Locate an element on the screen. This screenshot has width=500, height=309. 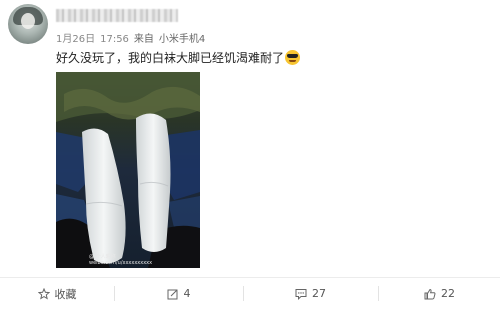
avatar-face is located at coordinates (28, 21).